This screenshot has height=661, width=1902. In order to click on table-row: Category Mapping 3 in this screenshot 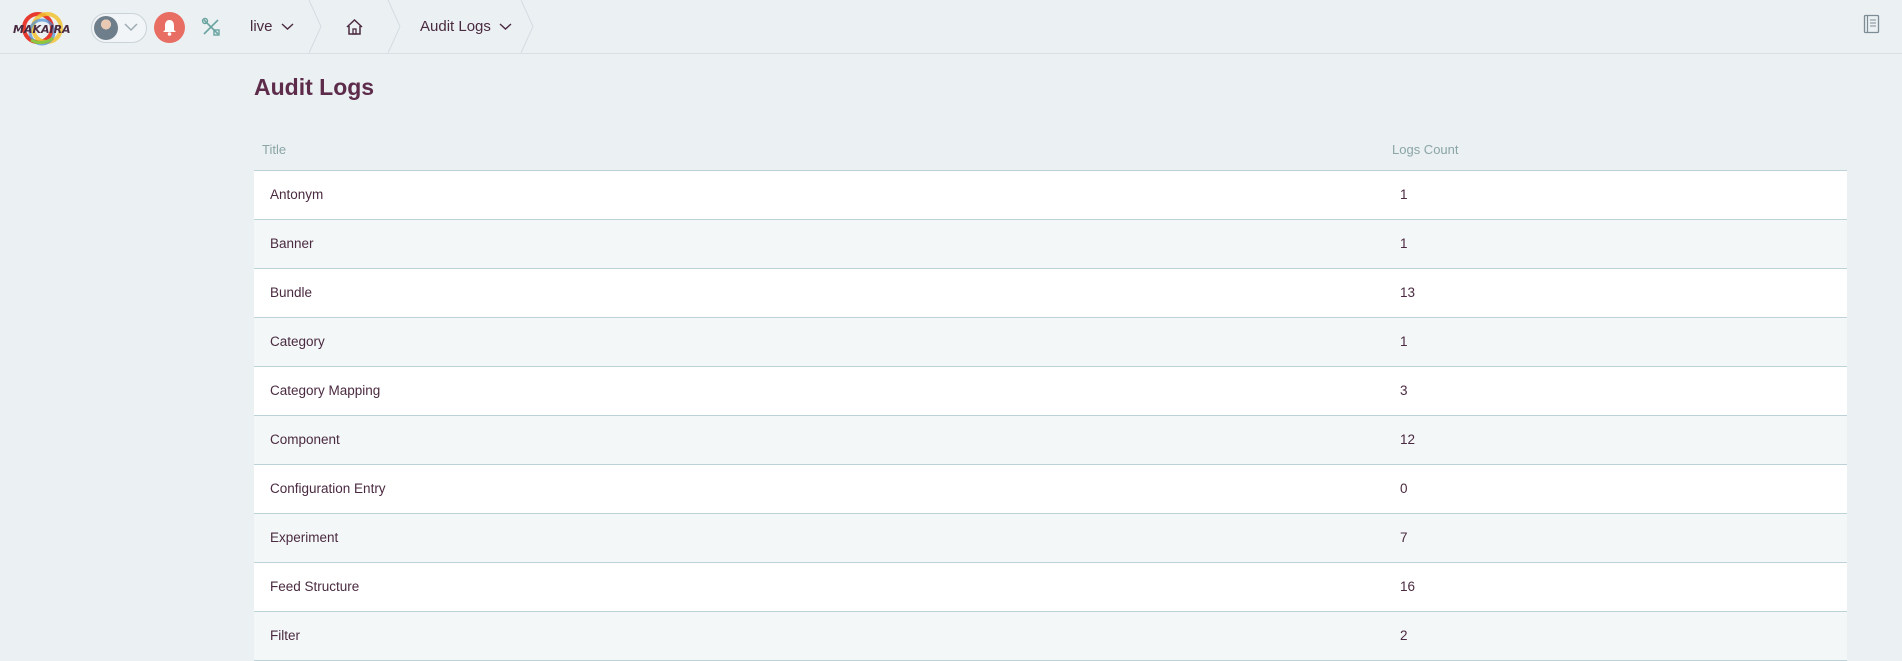, I will do `click(1050, 391)`.